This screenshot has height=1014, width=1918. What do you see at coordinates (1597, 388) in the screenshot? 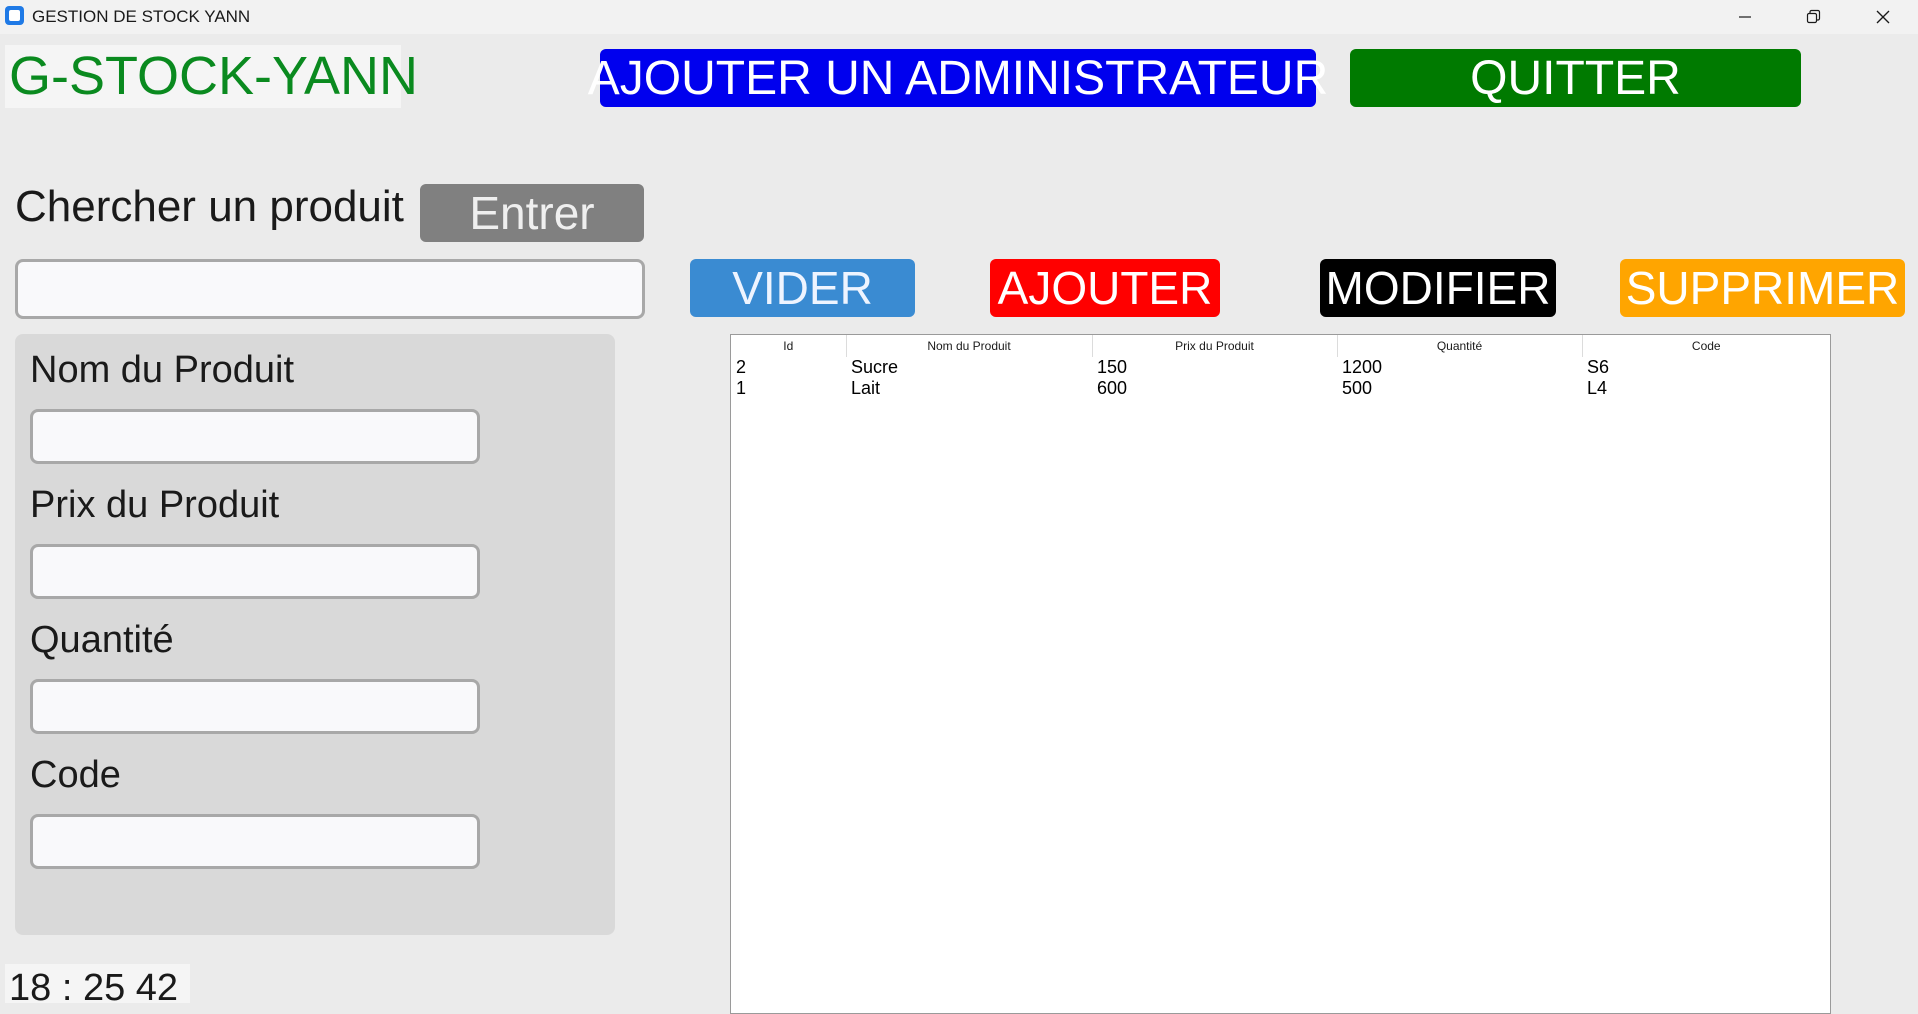
I see `table-cell-code: L4` at bounding box center [1597, 388].